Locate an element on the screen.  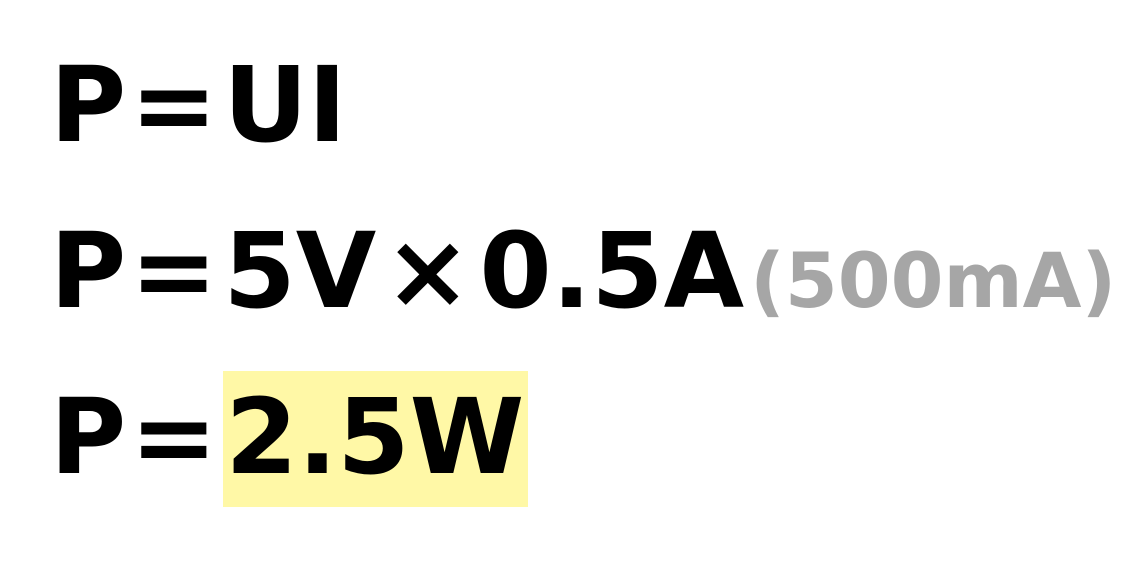
current-note: (500mA) is located at coordinates (933, 280).